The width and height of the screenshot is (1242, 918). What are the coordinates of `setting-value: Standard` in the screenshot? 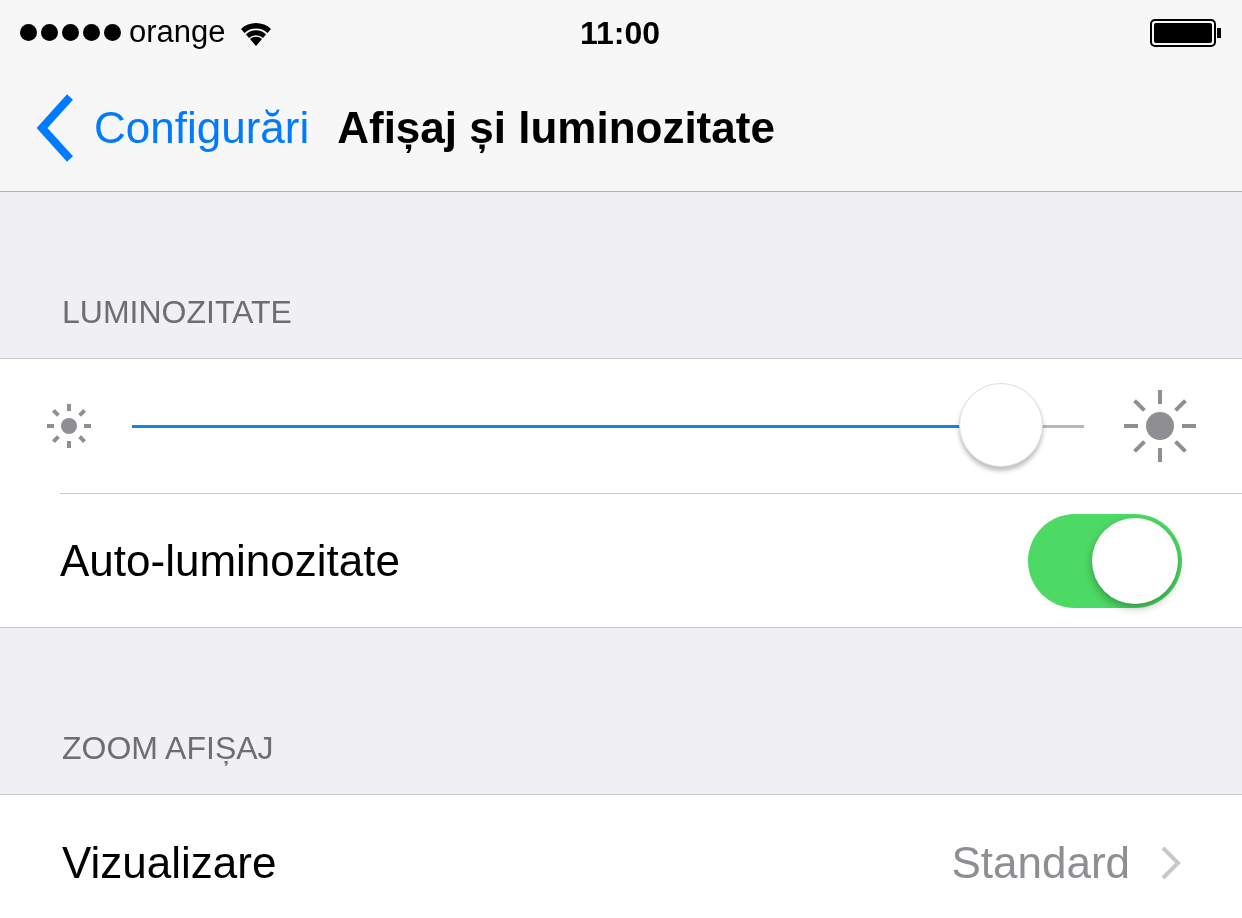 It's located at (1040, 863).